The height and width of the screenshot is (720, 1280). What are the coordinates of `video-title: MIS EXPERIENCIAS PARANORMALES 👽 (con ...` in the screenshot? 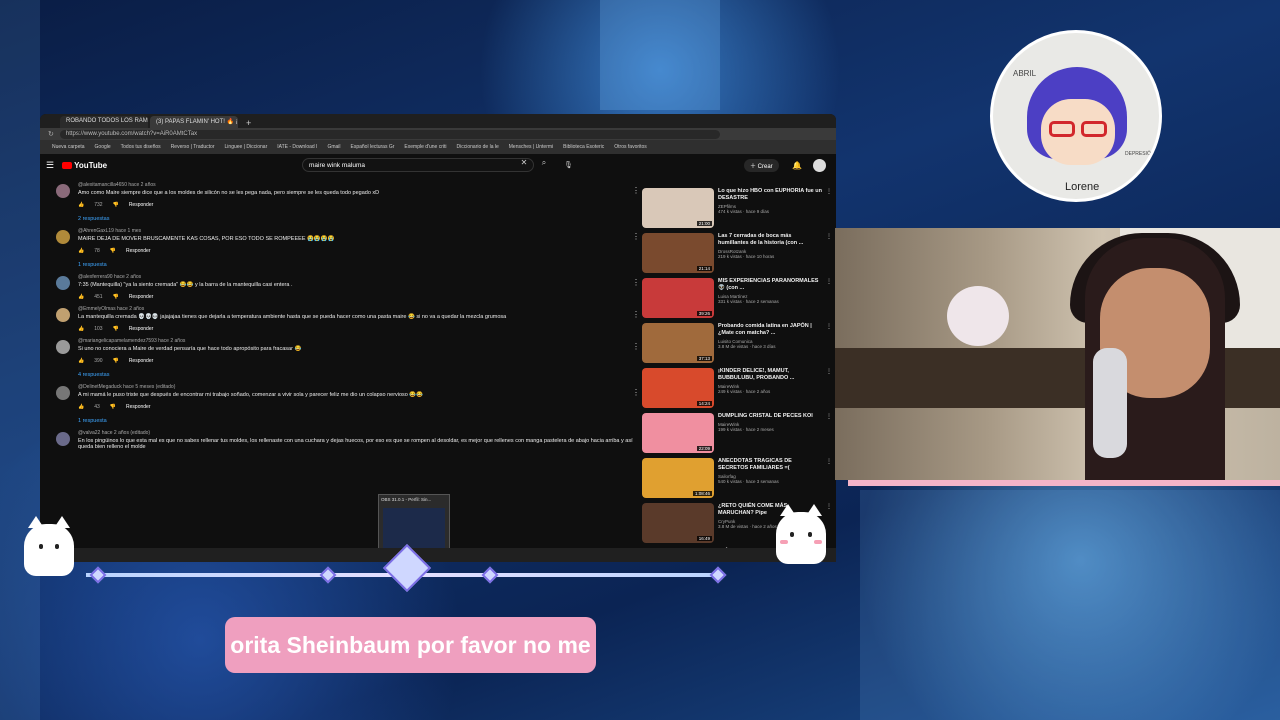 It's located at (770, 285).